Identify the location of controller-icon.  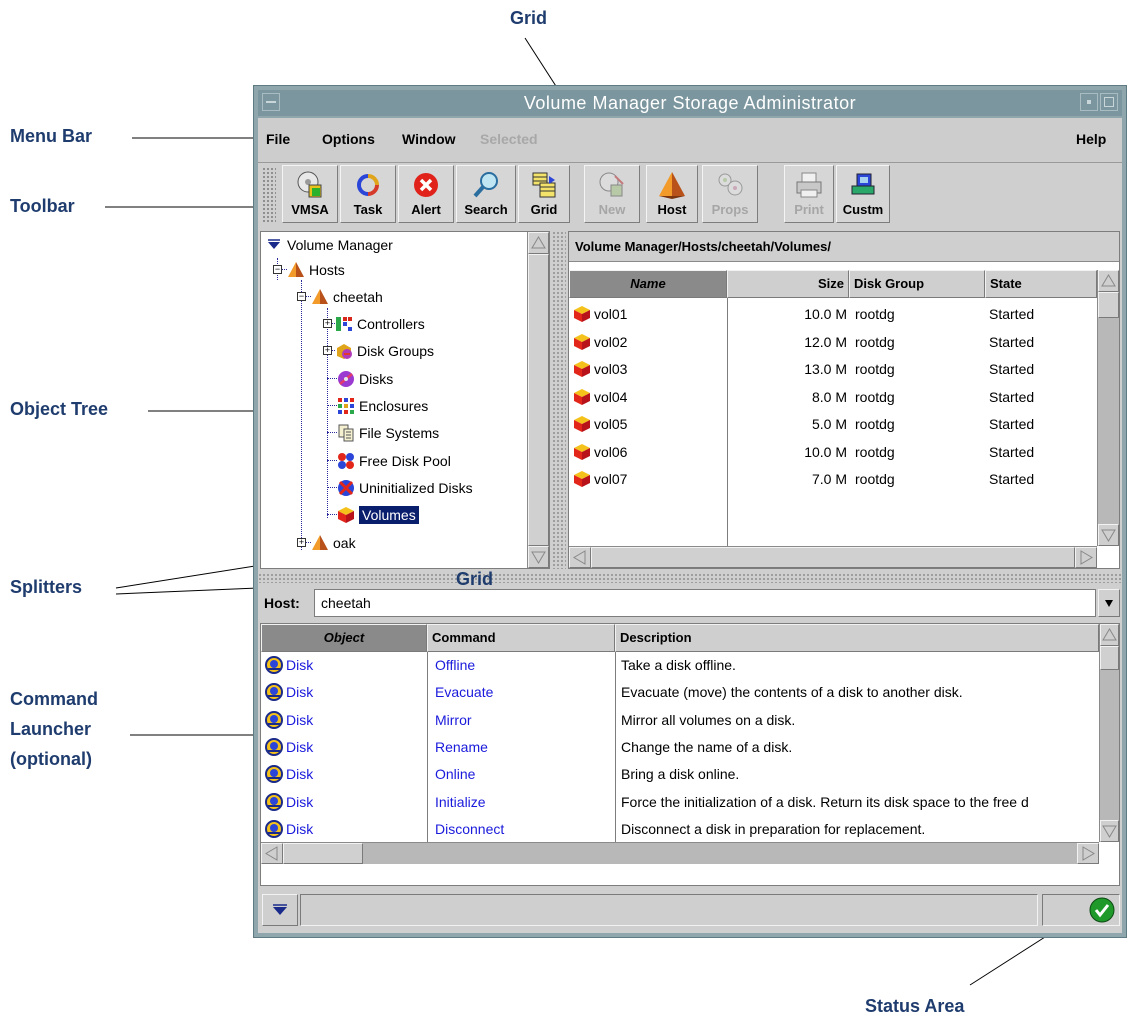
(344, 324).